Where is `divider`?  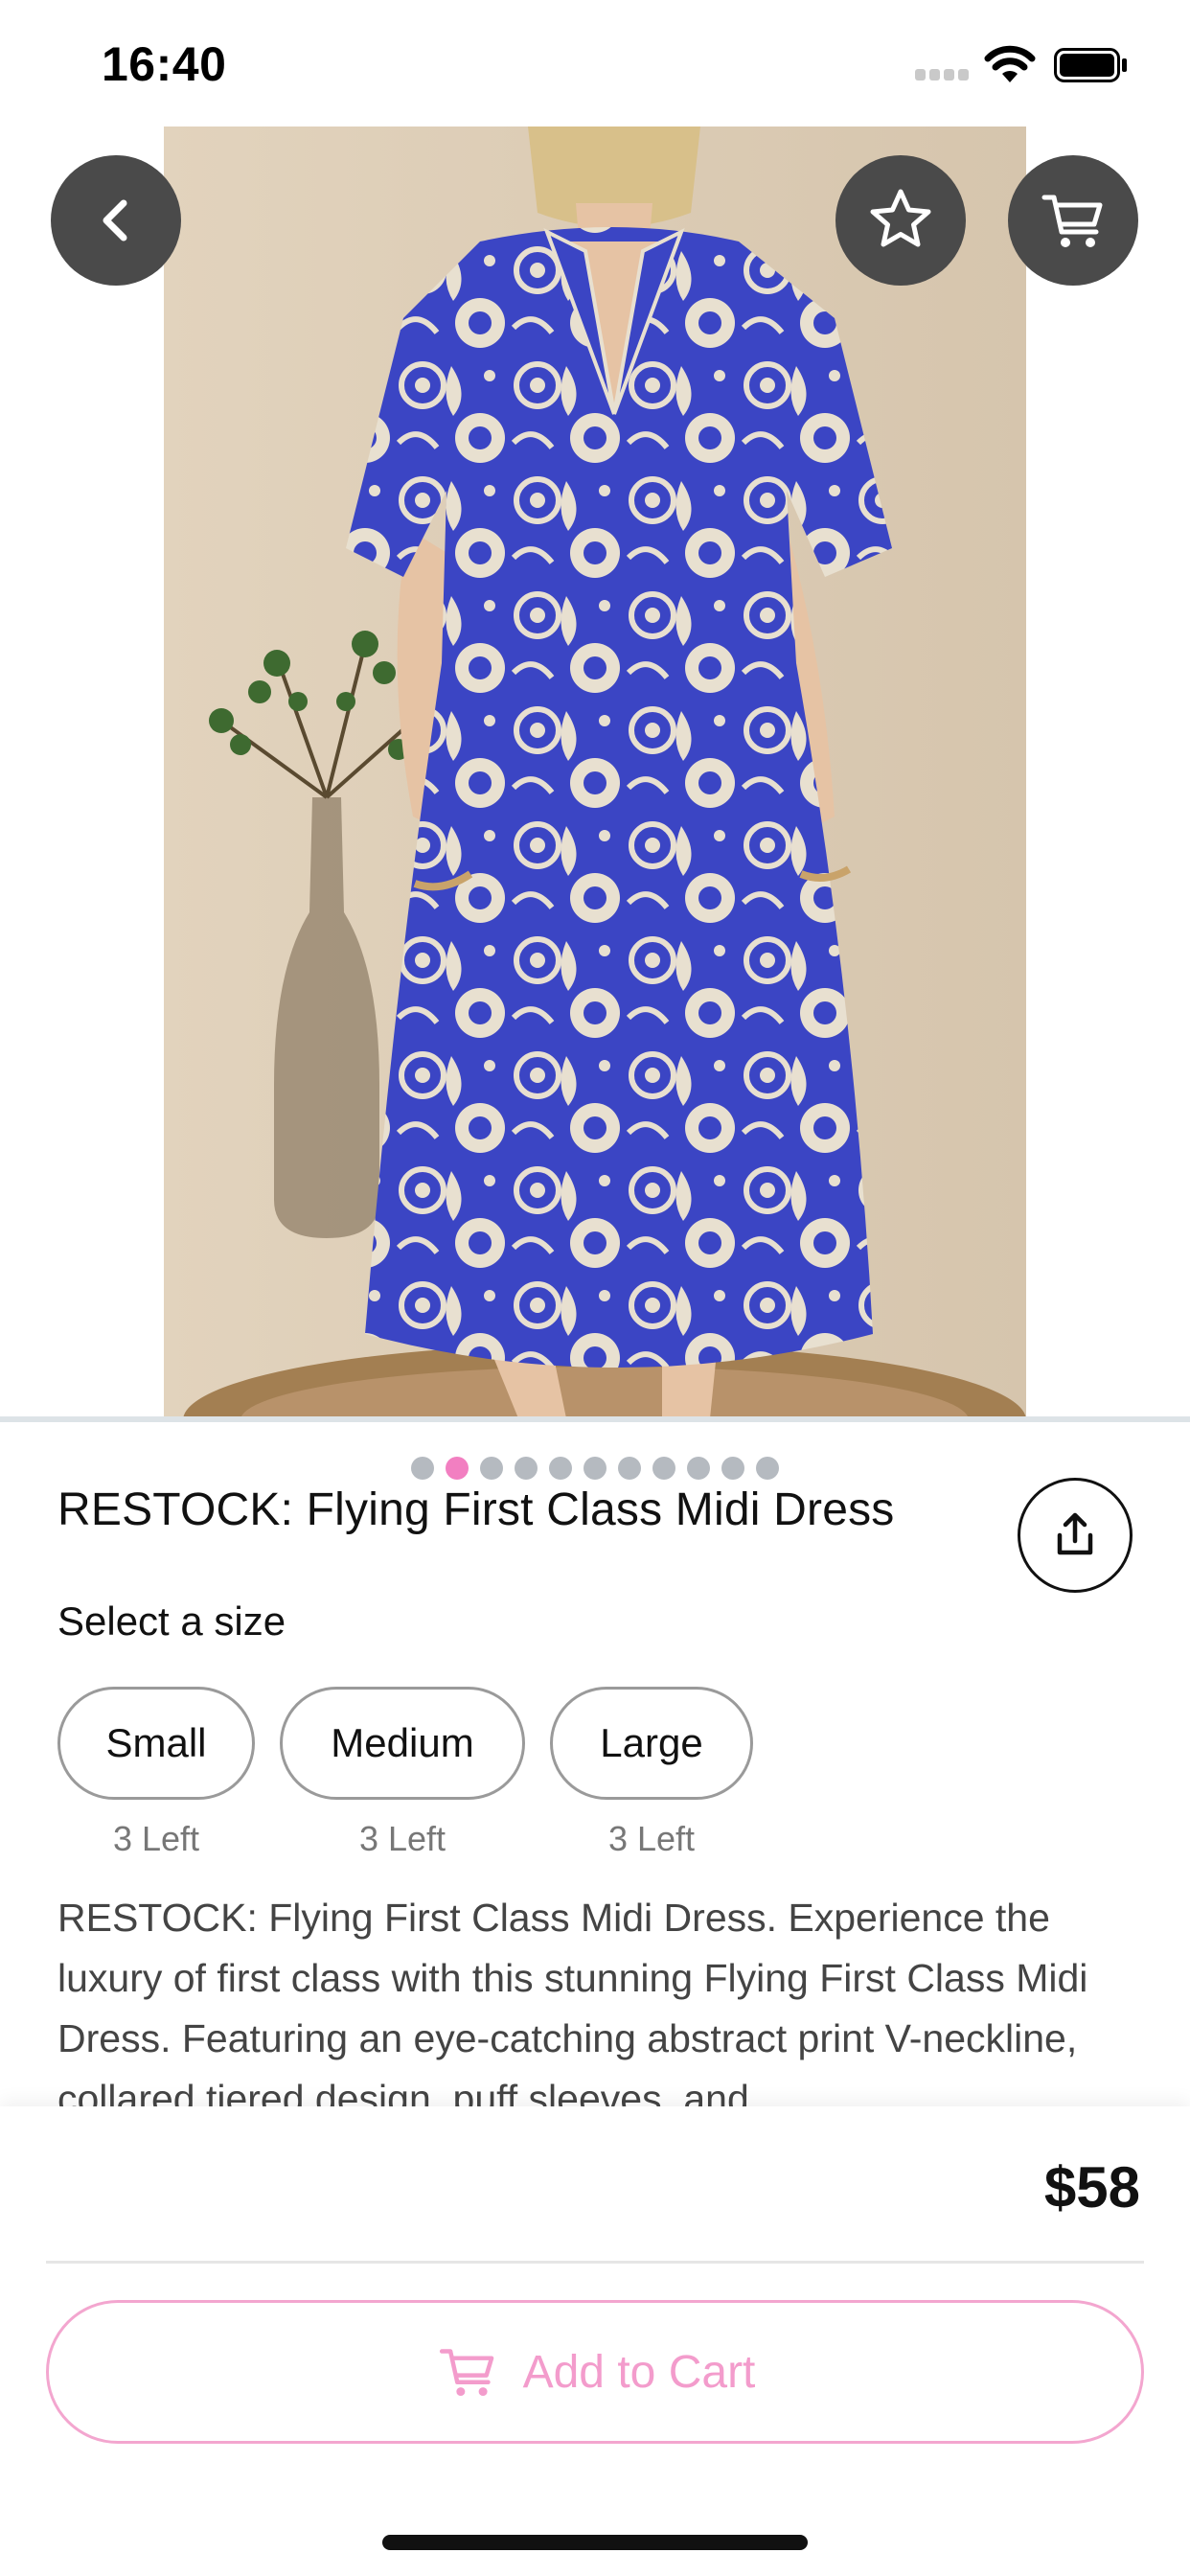 divider is located at coordinates (595, 2262).